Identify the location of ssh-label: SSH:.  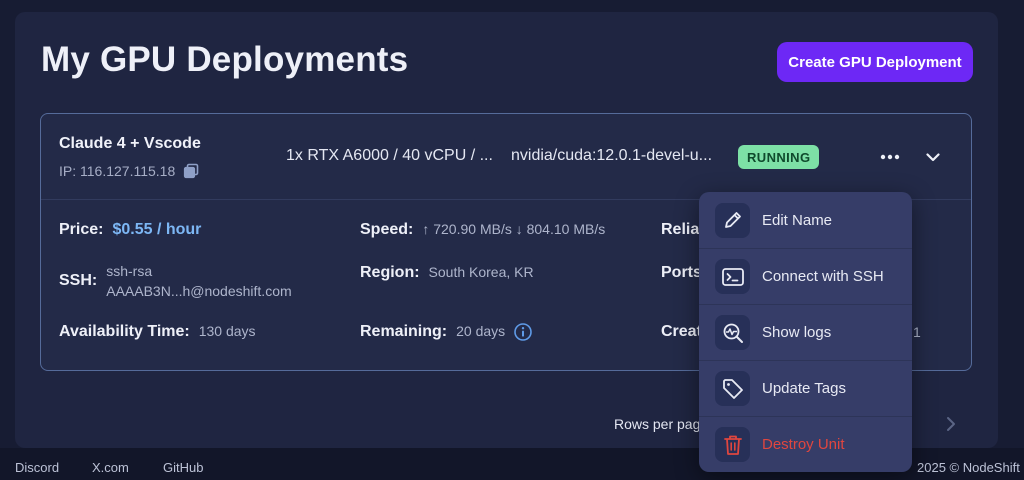
(78, 280).